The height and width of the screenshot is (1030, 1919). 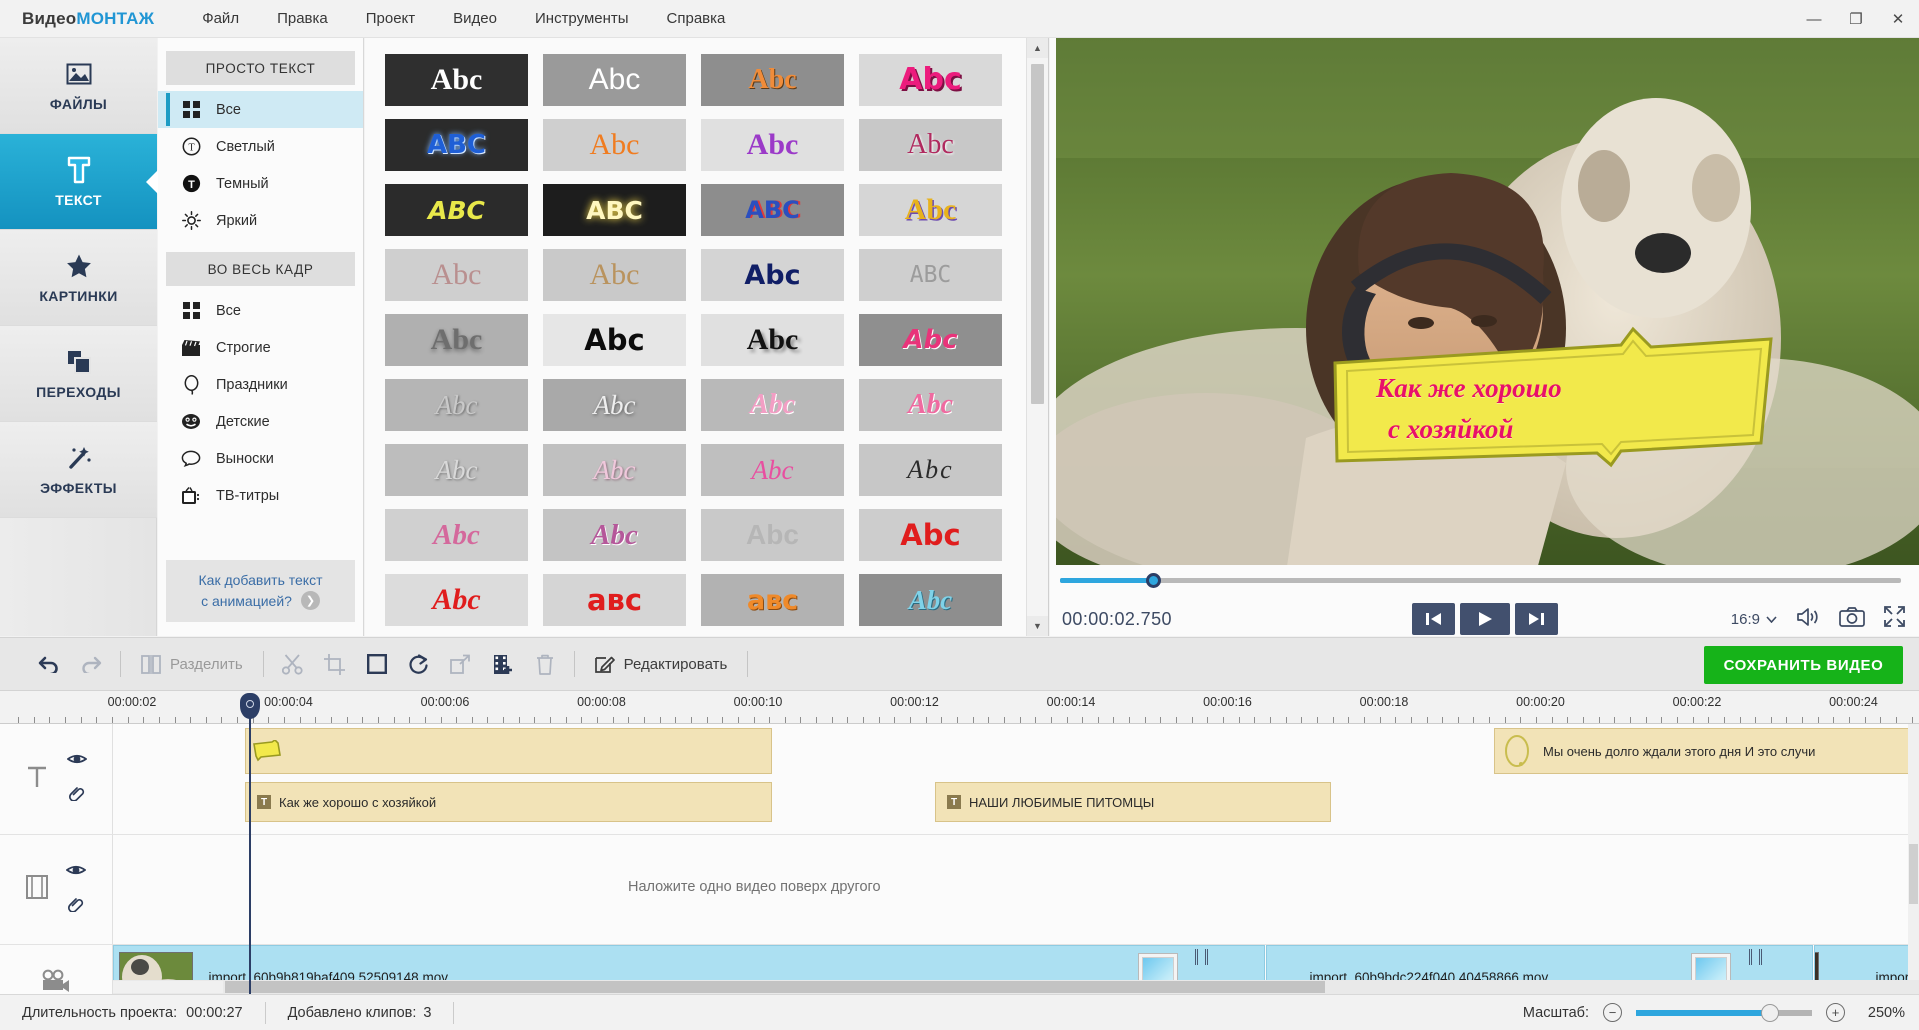 What do you see at coordinates (1769, 1012) in the screenshot?
I see `zoom-slider-handle` at bounding box center [1769, 1012].